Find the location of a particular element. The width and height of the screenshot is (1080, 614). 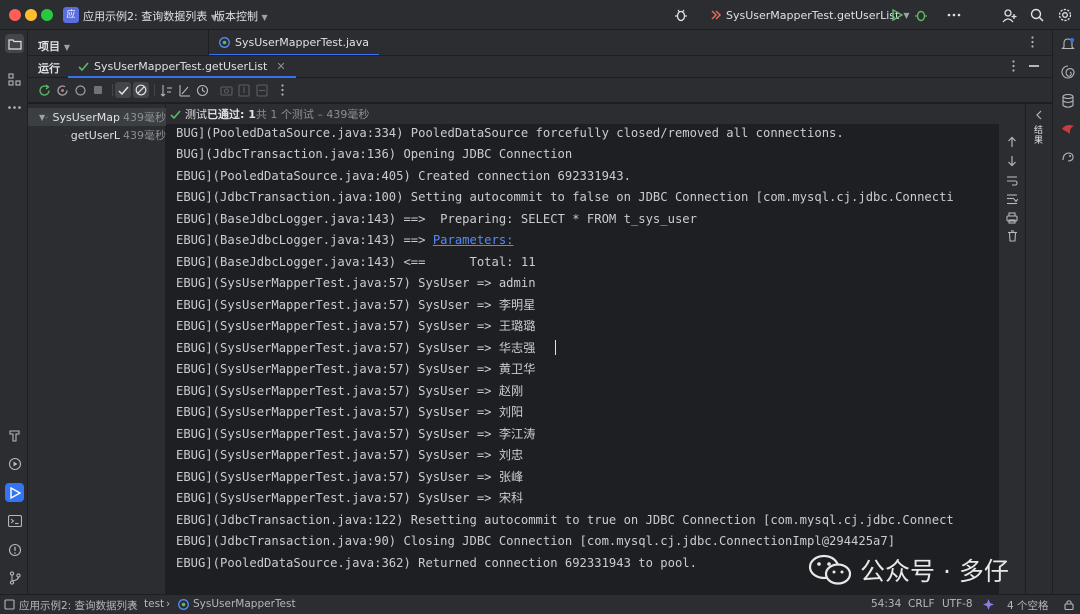

scroll-to-end-icon is located at coordinates (1012, 199).